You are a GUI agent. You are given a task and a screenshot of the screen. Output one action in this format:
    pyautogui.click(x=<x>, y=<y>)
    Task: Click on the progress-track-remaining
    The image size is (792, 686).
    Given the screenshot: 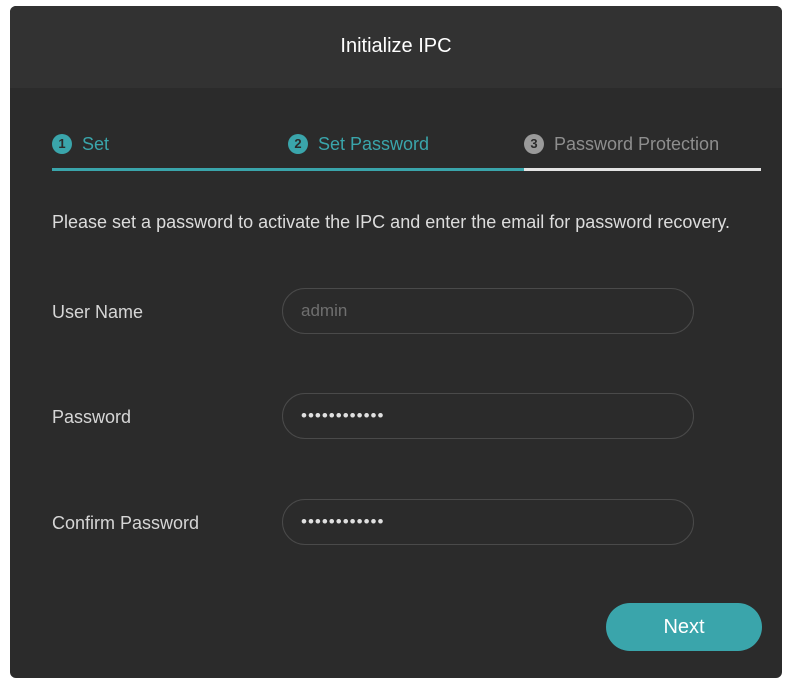 What is the action you would take?
    pyautogui.click(x=642, y=169)
    